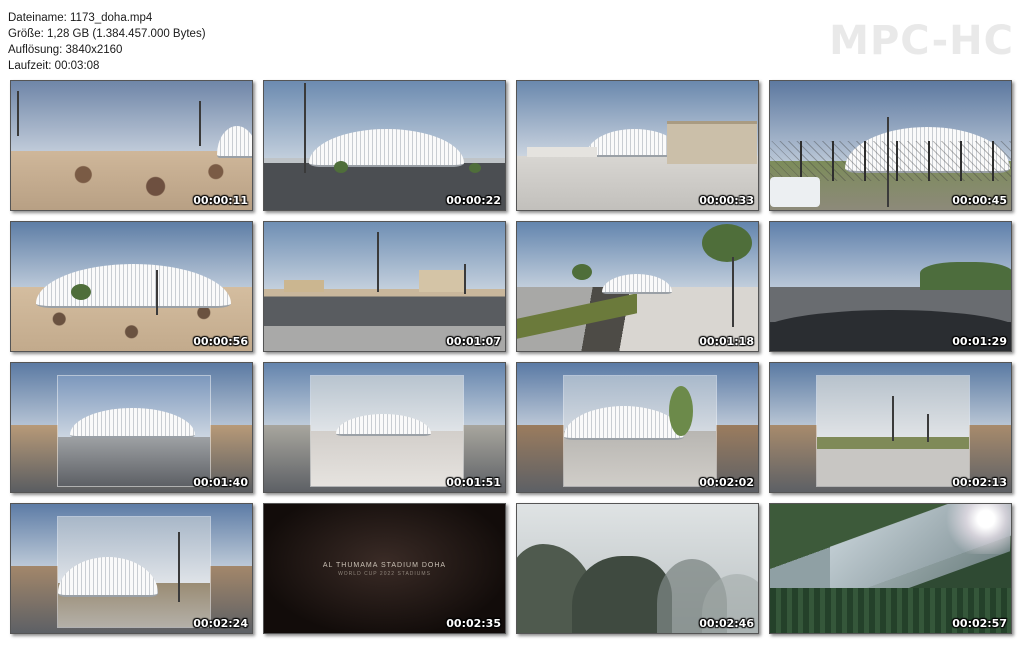  I want to click on resolution-line: Auflösung: 3840x2160, so click(65, 50).